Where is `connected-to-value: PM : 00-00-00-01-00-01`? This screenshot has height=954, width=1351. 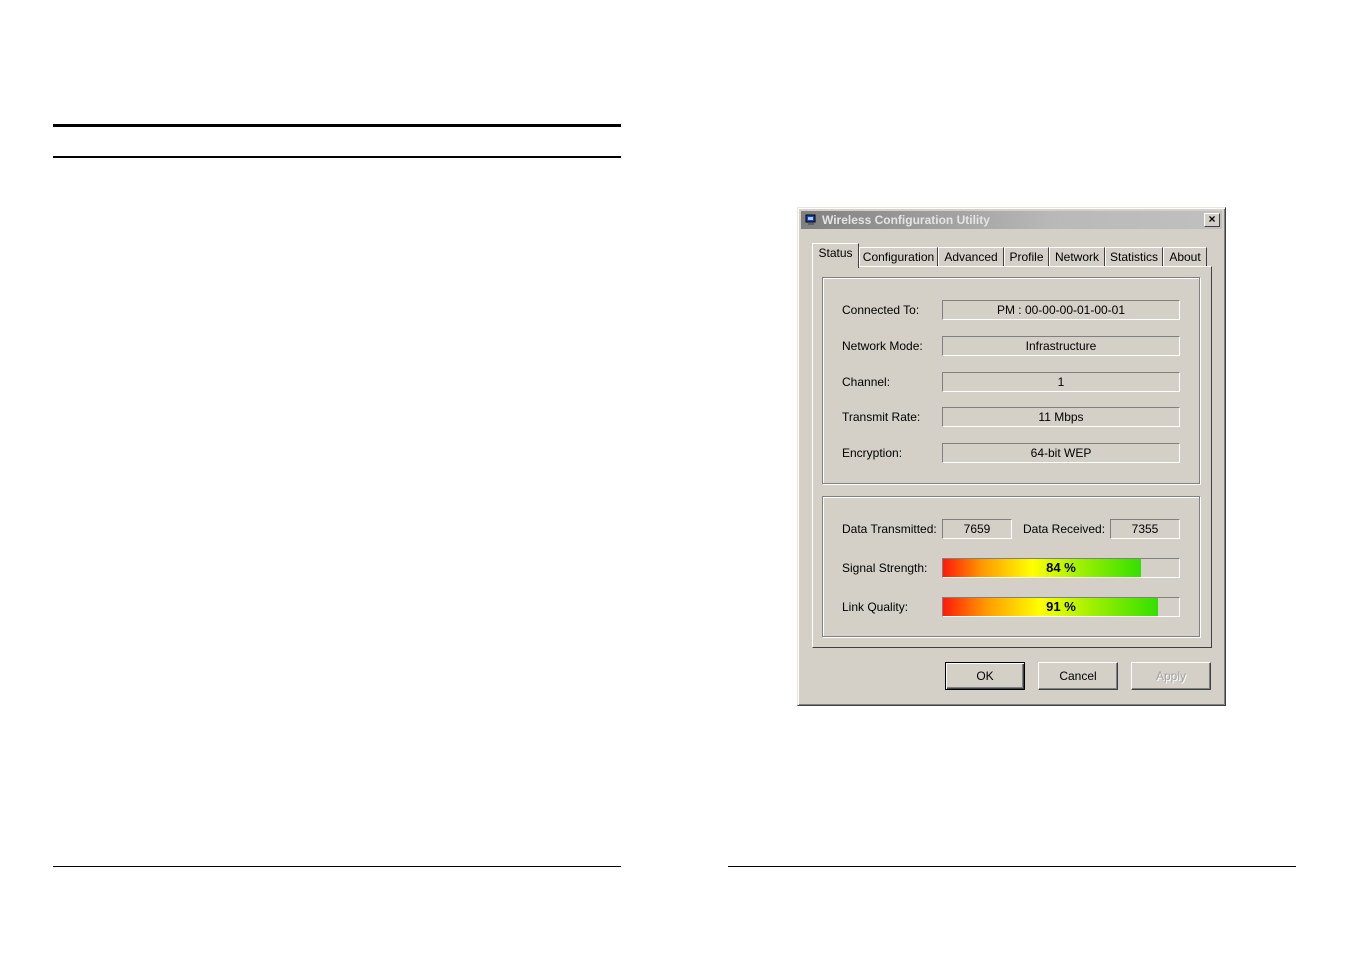
connected-to-value: PM : 00-00-00-01-00-01 is located at coordinates (1061, 310).